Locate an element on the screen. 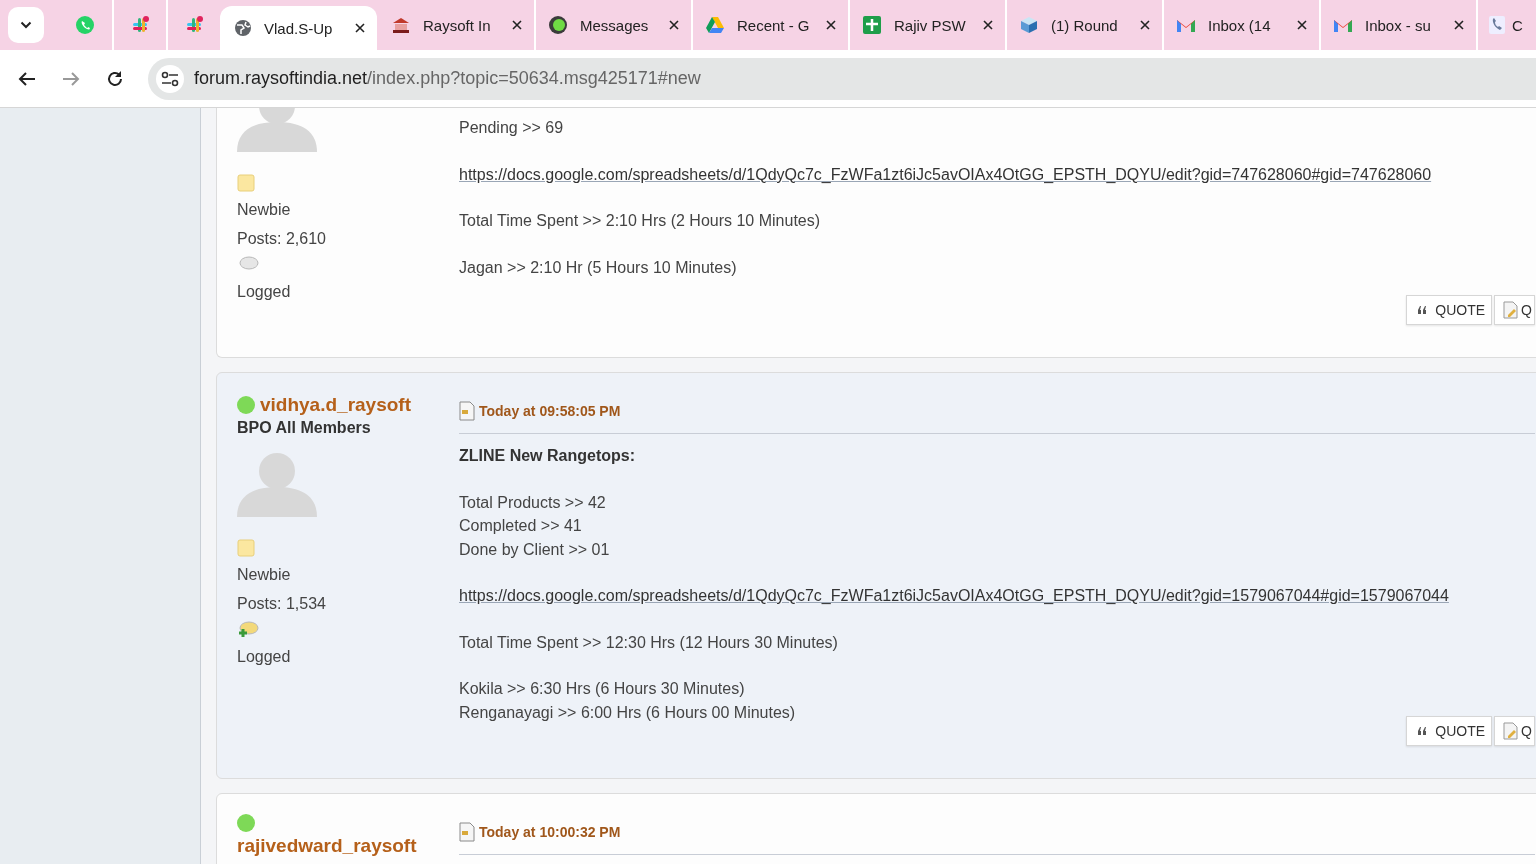 The image size is (1536, 864). post-text-line: Total Time Spent >> 12:30 Hrs (12 Hours 30 Minutes) is located at coordinates (649, 642).